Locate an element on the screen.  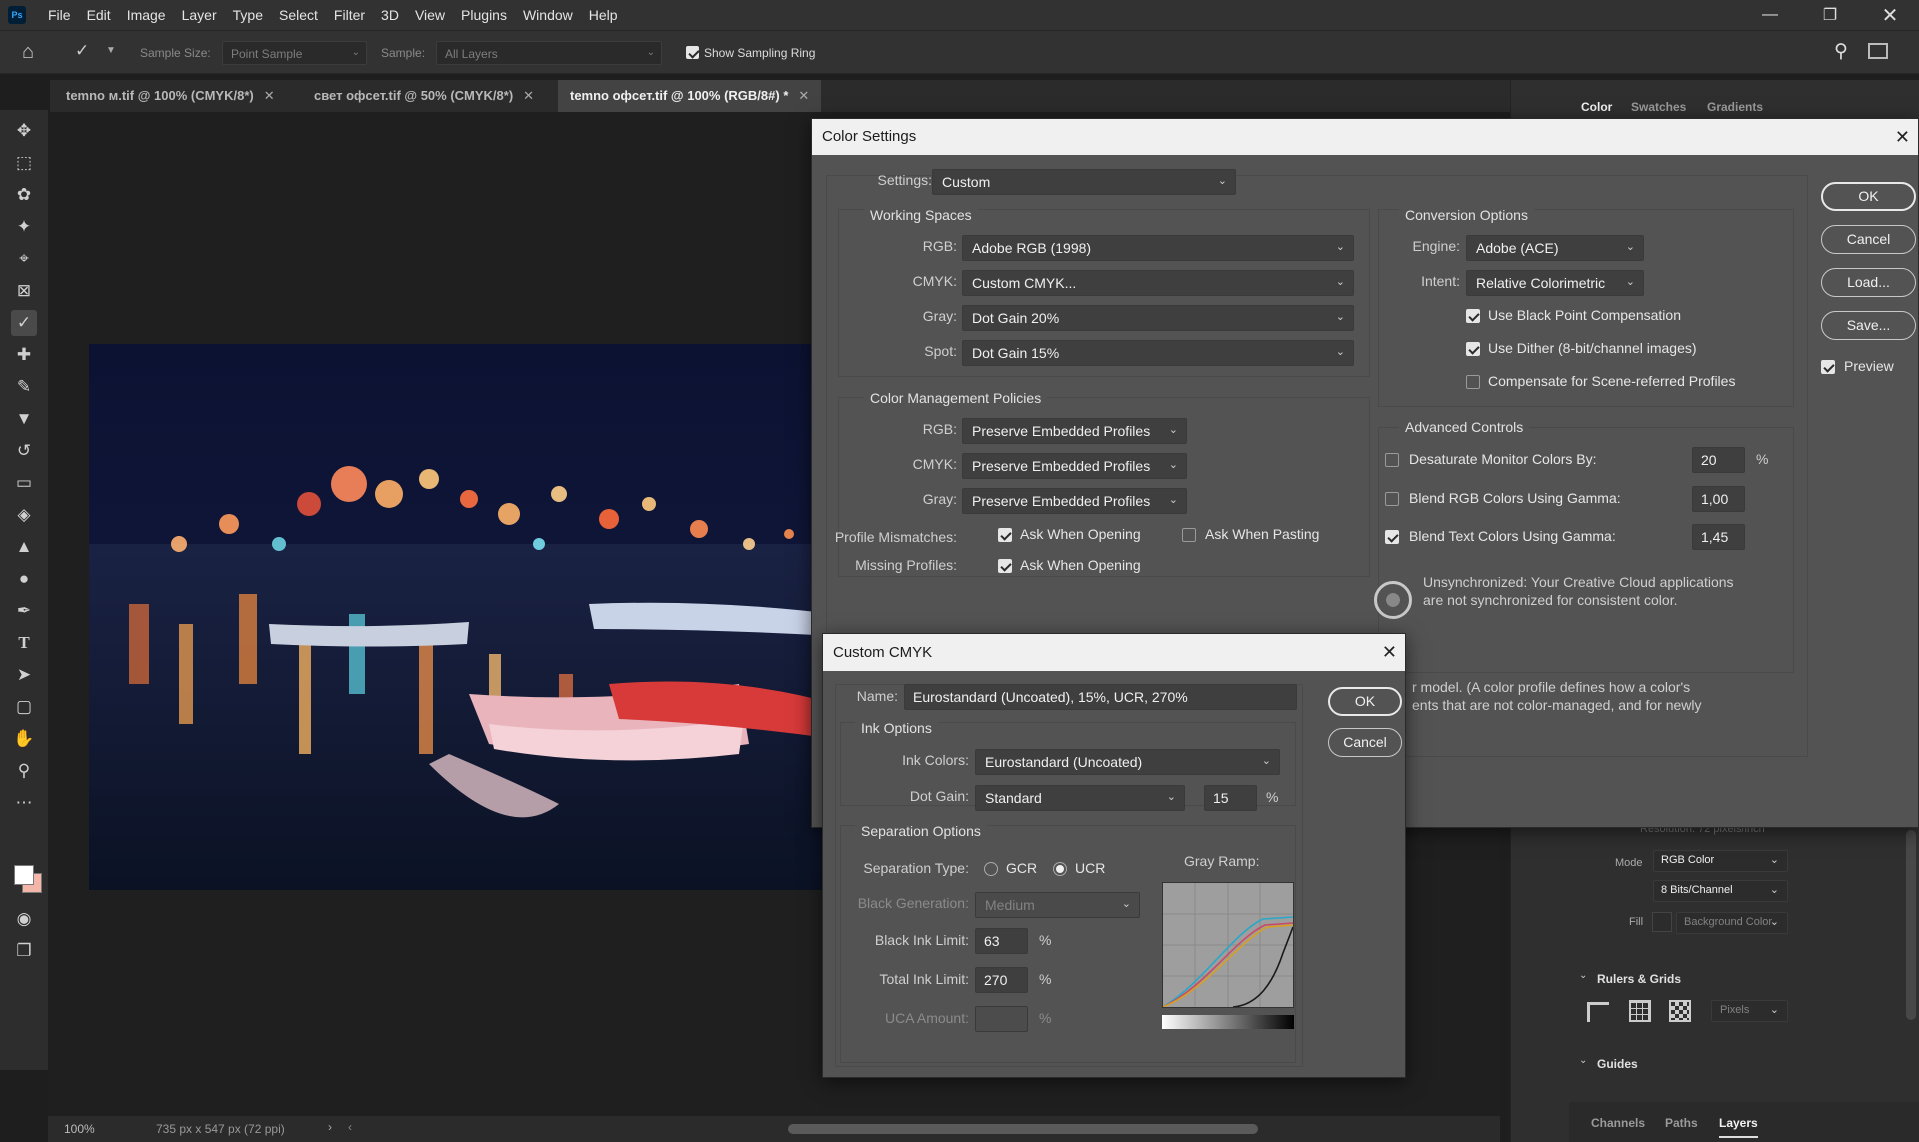
frame-tool-icon: ⊠ is located at coordinates (24, 291).